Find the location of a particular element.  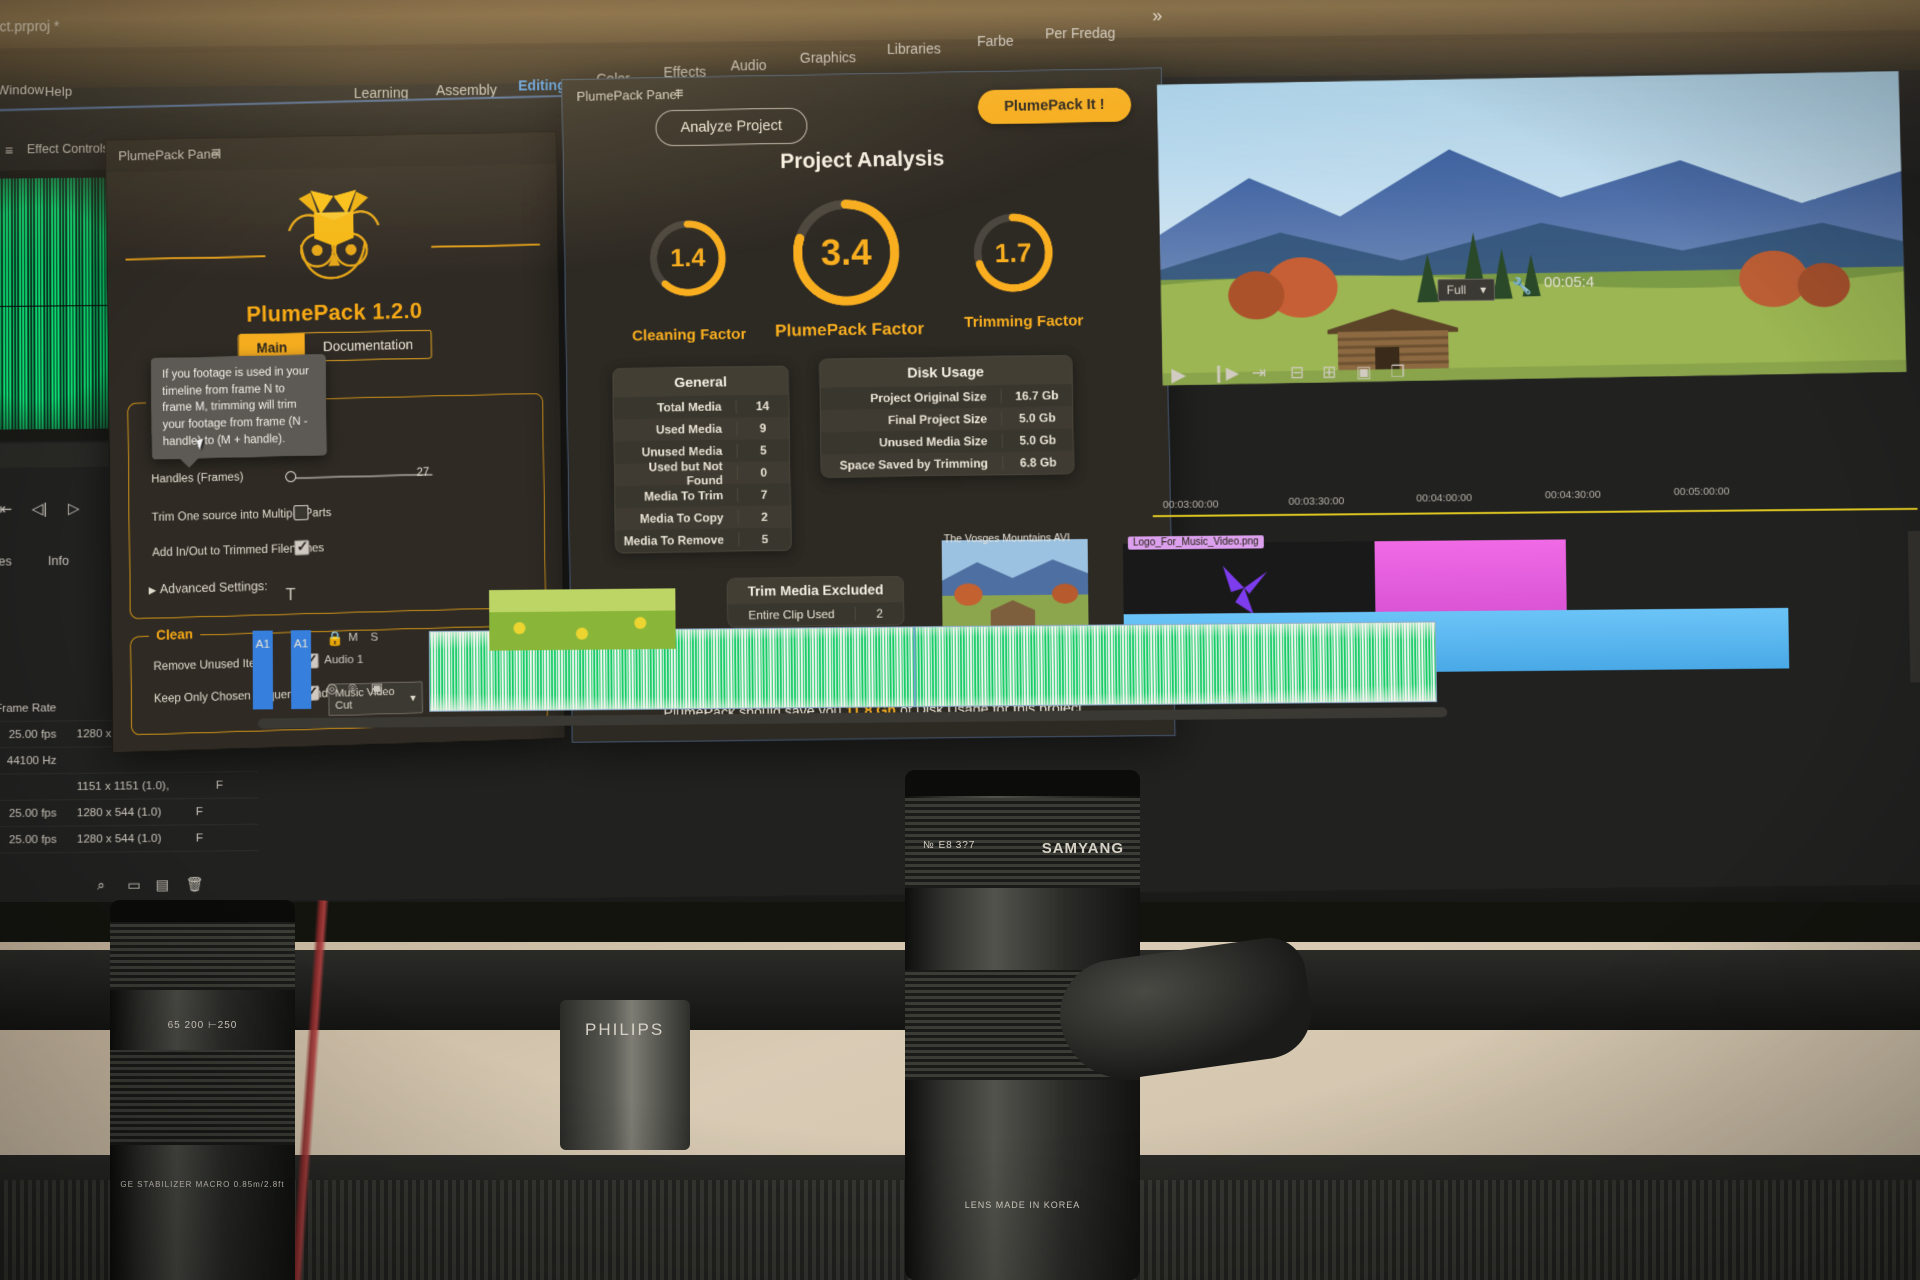

table-row: Total Media 14 is located at coordinates (701, 407).